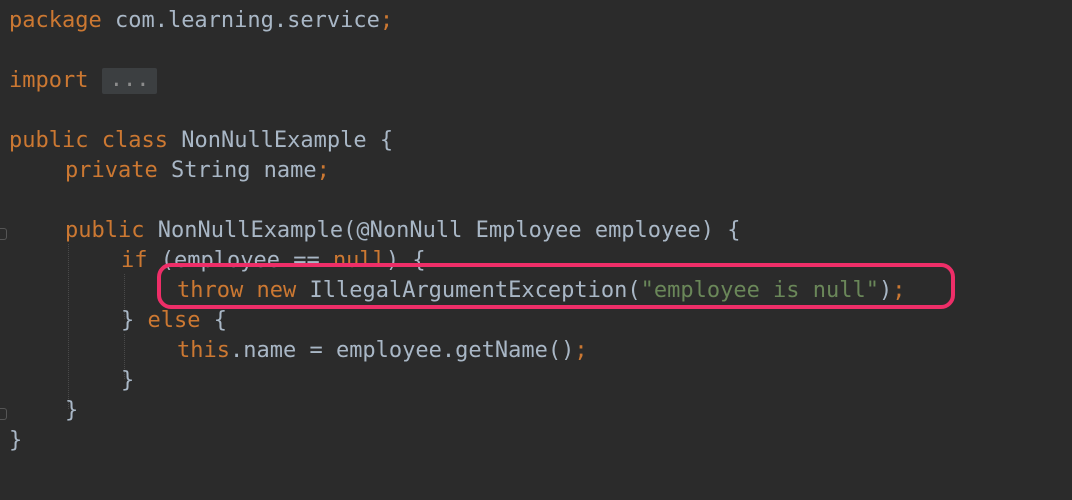 Image resolution: width=1072 pixels, height=500 pixels. What do you see at coordinates (134, 260) in the screenshot?
I see `keyword: if` at bounding box center [134, 260].